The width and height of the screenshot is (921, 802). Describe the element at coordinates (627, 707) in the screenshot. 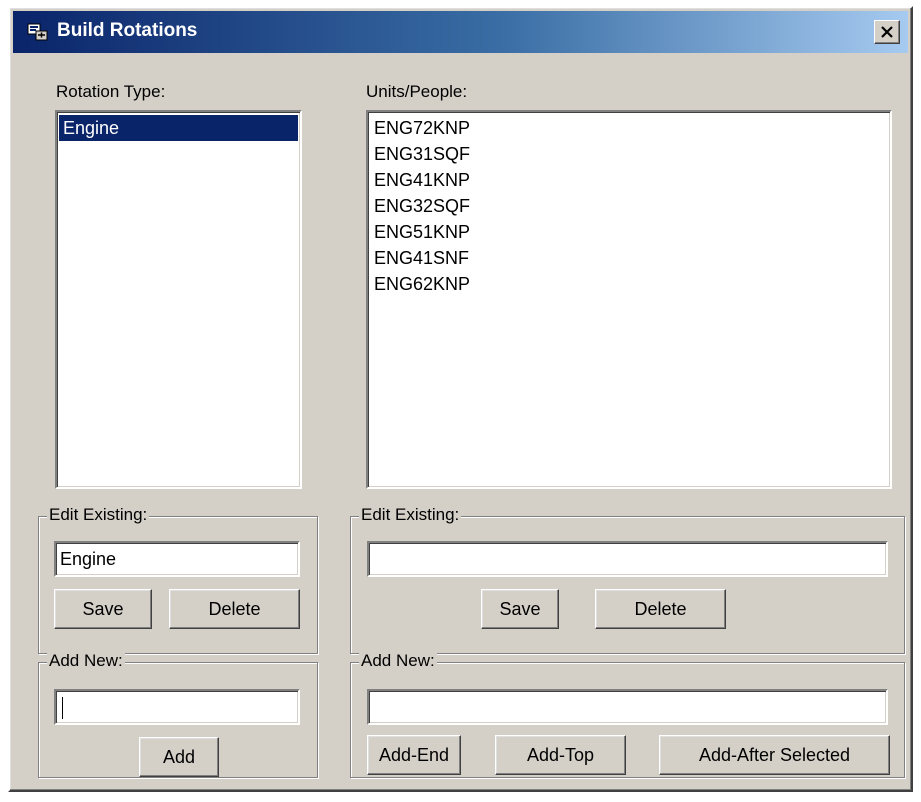

I see `unit-add-field` at that location.